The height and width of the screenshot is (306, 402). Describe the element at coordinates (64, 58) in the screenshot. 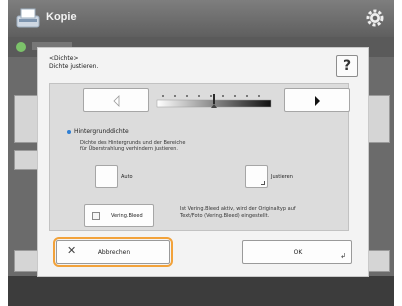

I see `dialog-title-heading: <Dichte>` at that location.